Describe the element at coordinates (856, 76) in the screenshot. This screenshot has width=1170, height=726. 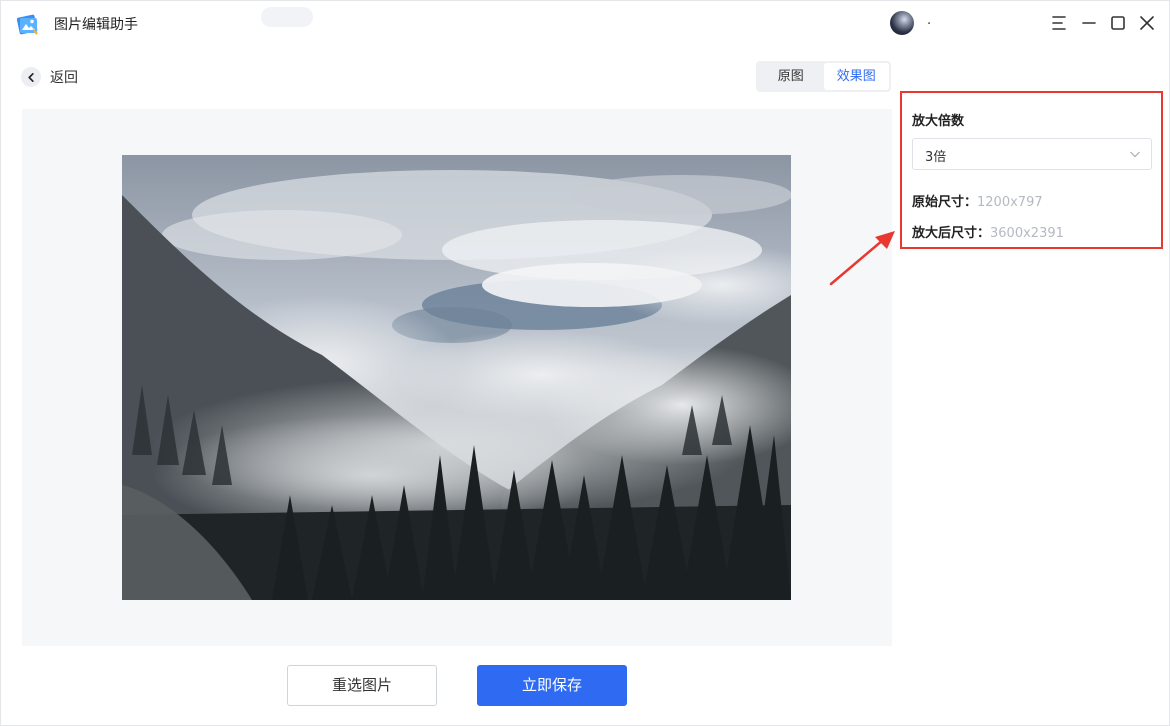
I see `tab-result: 效果图` at that location.